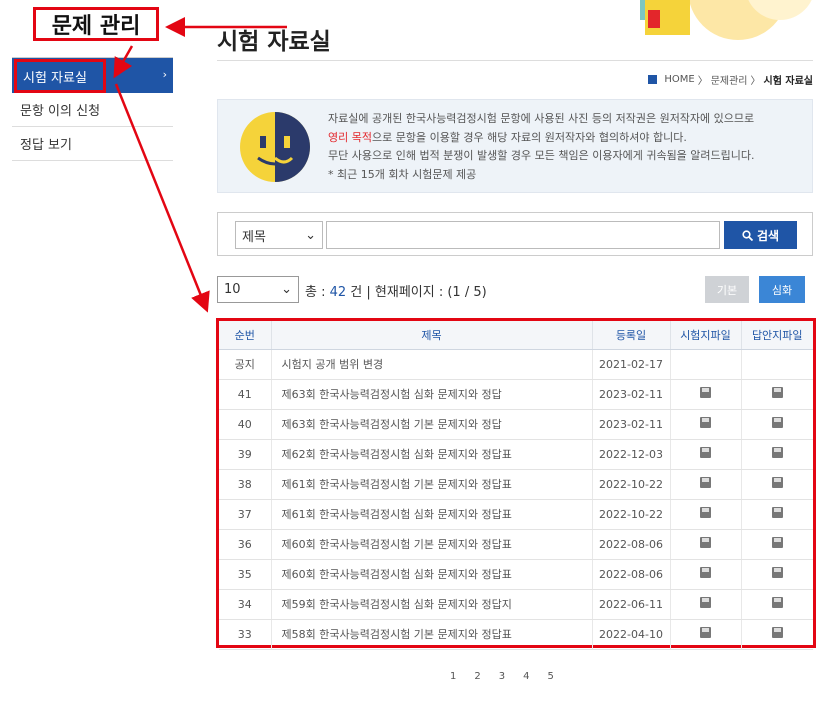 The image size is (837, 704). I want to click on row-title-link: 제63회 한국사능력검정시험 심화 문제지와 정답, so click(432, 394).